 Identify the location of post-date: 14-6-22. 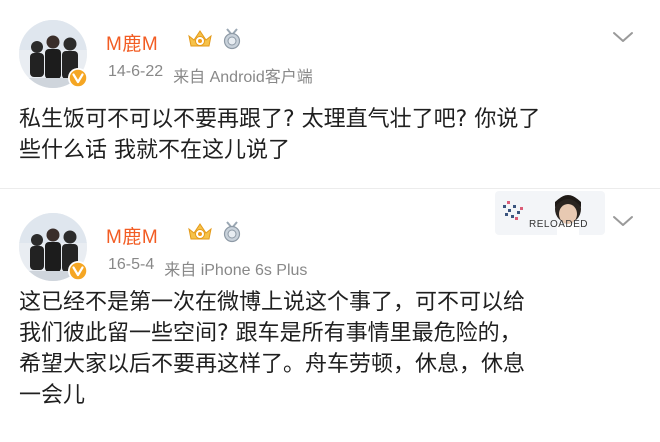
(135, 75).